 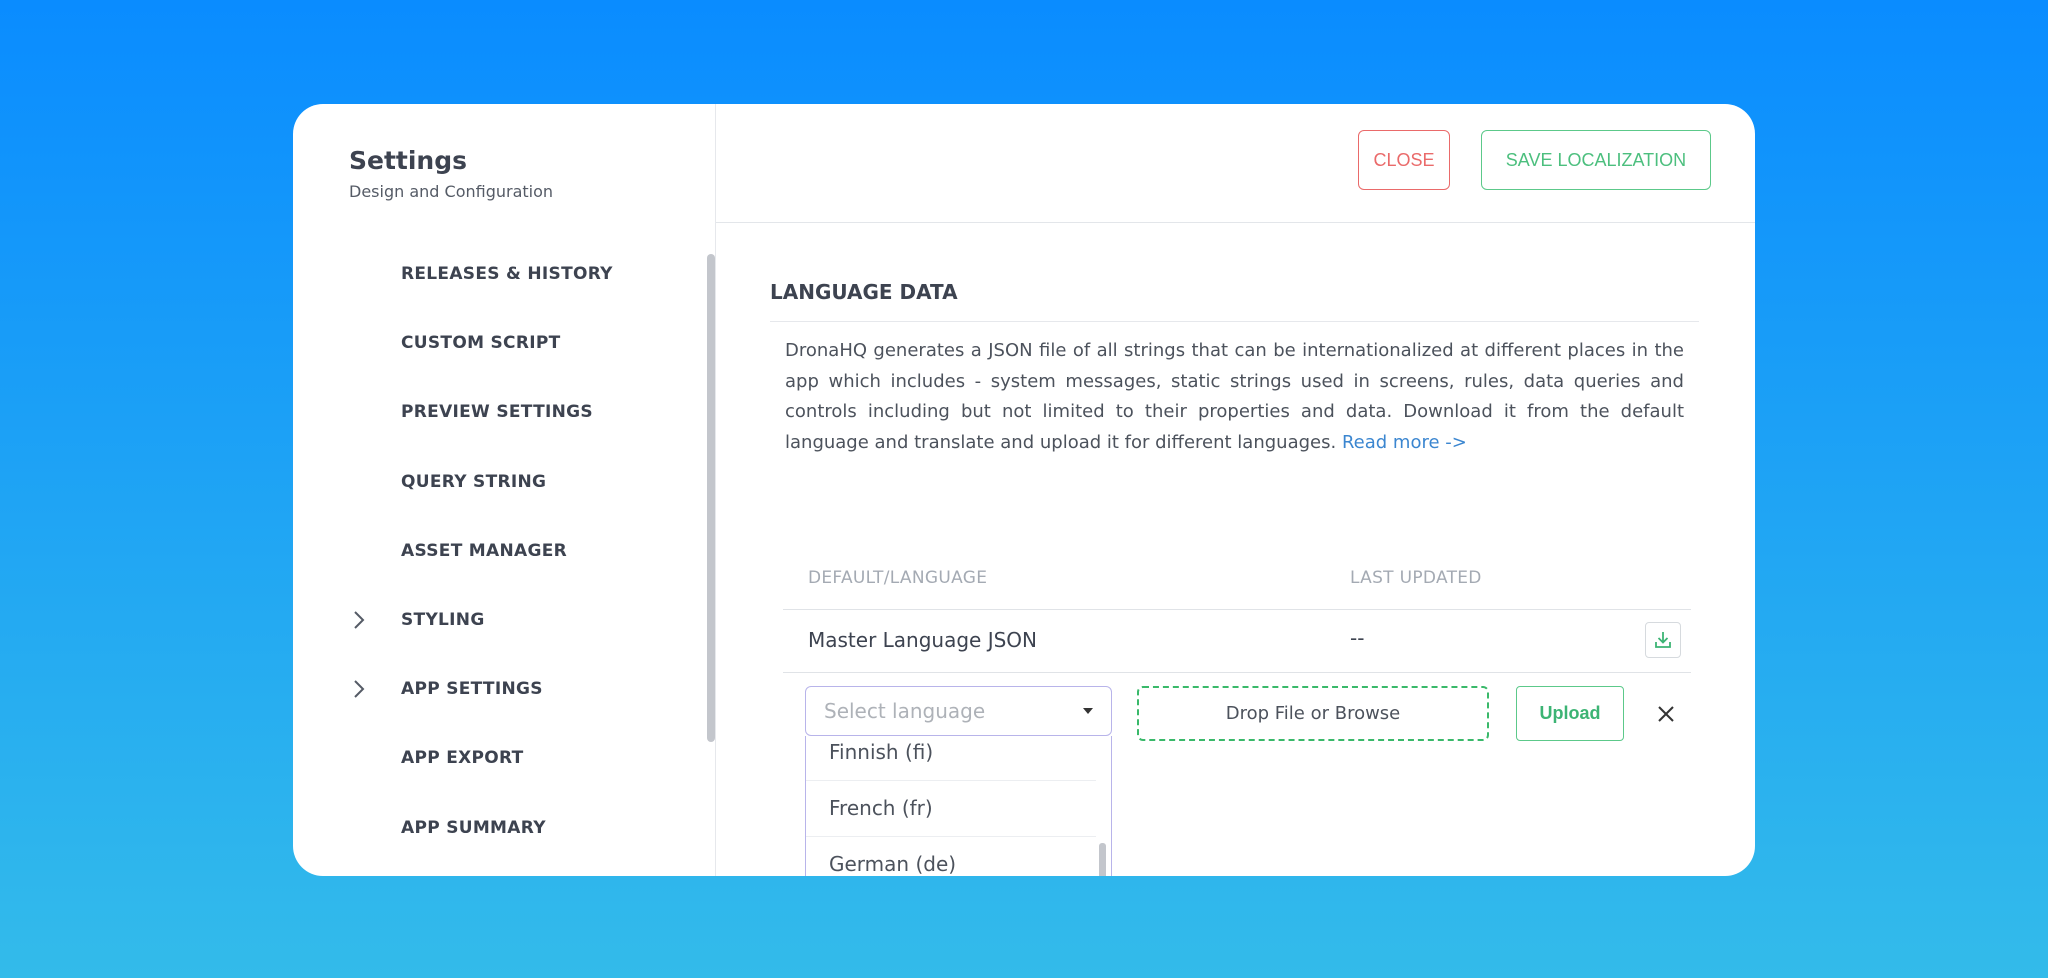 I want to click on dropdown-option: French (fr), so click(x=881, y=808).